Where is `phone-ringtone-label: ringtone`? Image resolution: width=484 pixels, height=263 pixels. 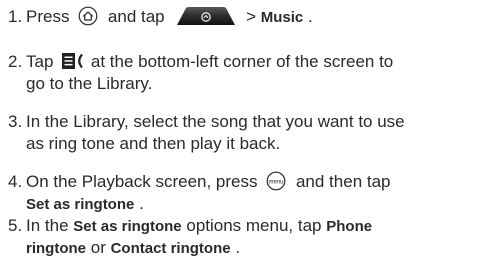
phone-ringtone-label: ringtone is located at coordinates (56, 248).